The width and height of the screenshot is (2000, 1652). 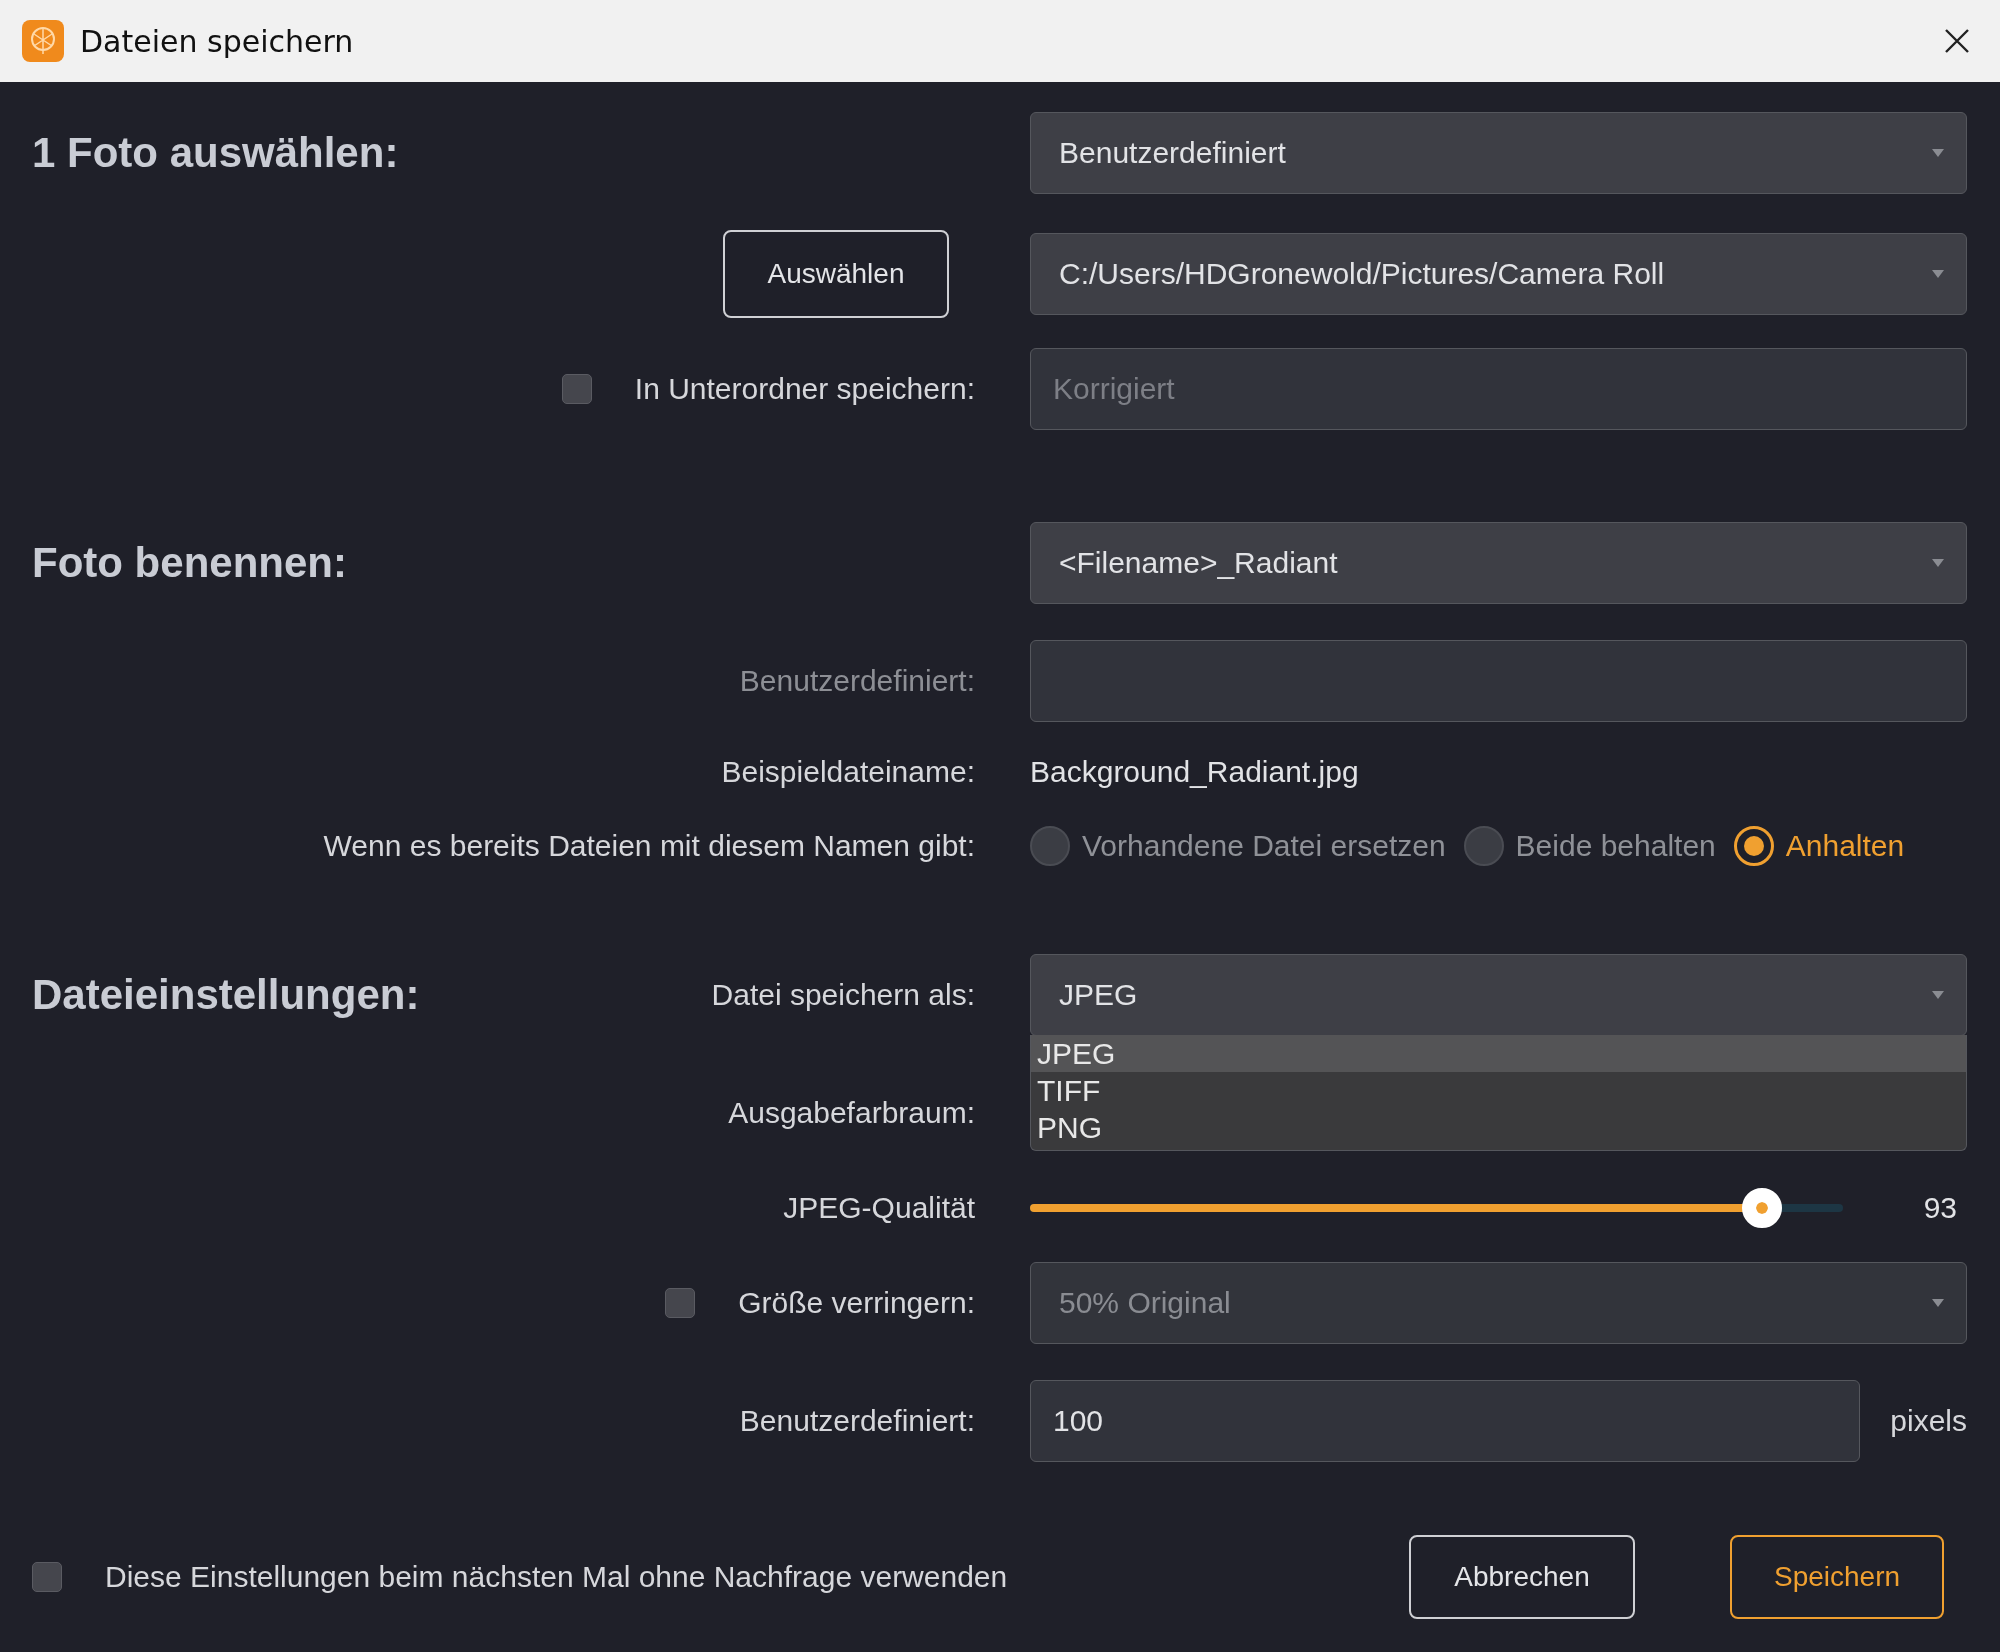 I want to click on checkbox-label: Diese Einstellungen beim nächsten Mal ohne Nachfrage verwenden, so click(x=556, y=1577).